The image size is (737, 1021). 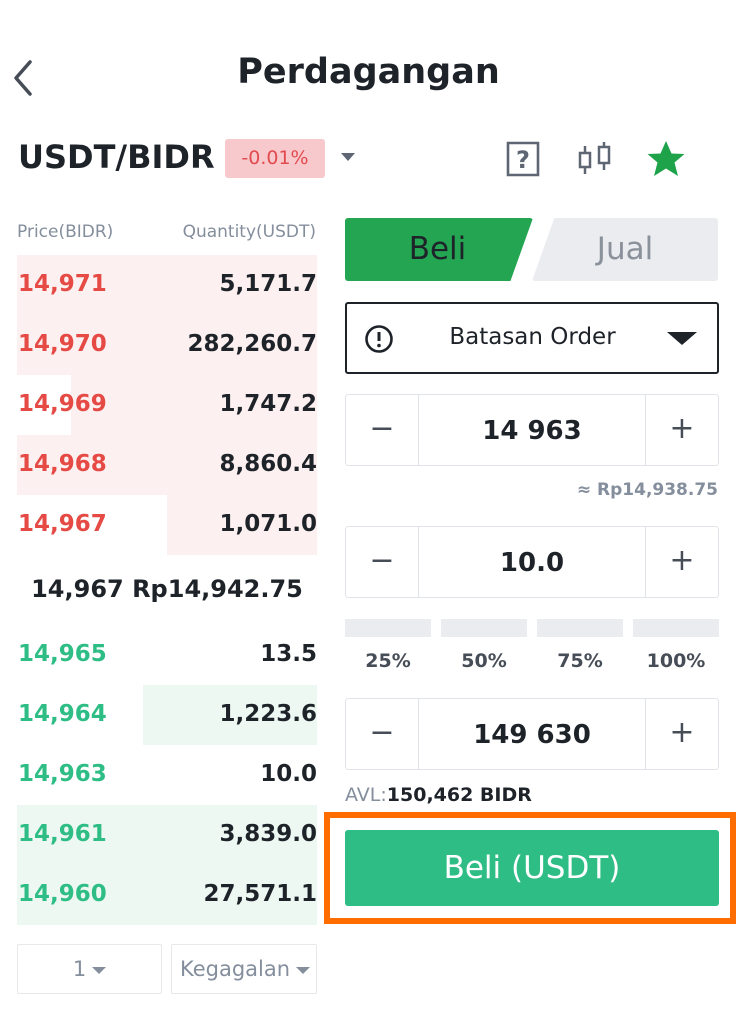 I want to click on approx-fiat-value: ≈ Rp14,938.75, so click(x=647, y=490).